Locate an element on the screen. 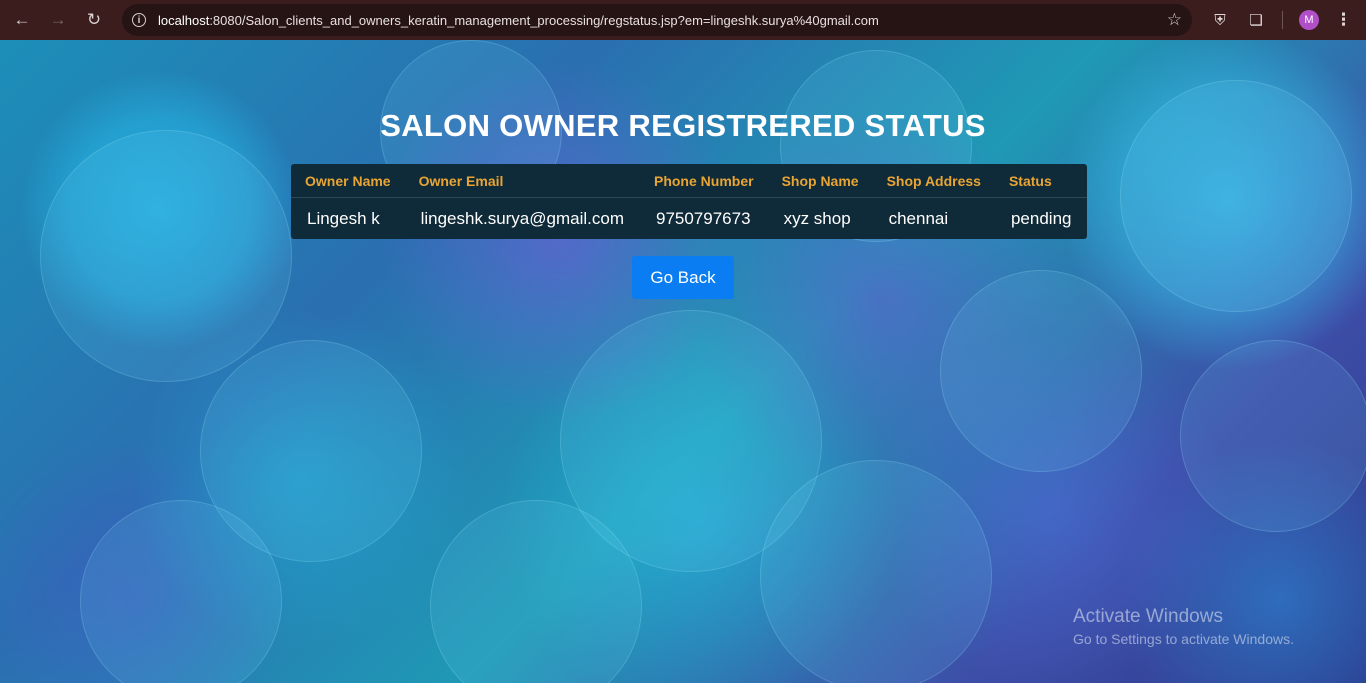 This screenshot has height=683, width=1366. cell-shop-name: xyz shop is located at coordinates (817, 218).